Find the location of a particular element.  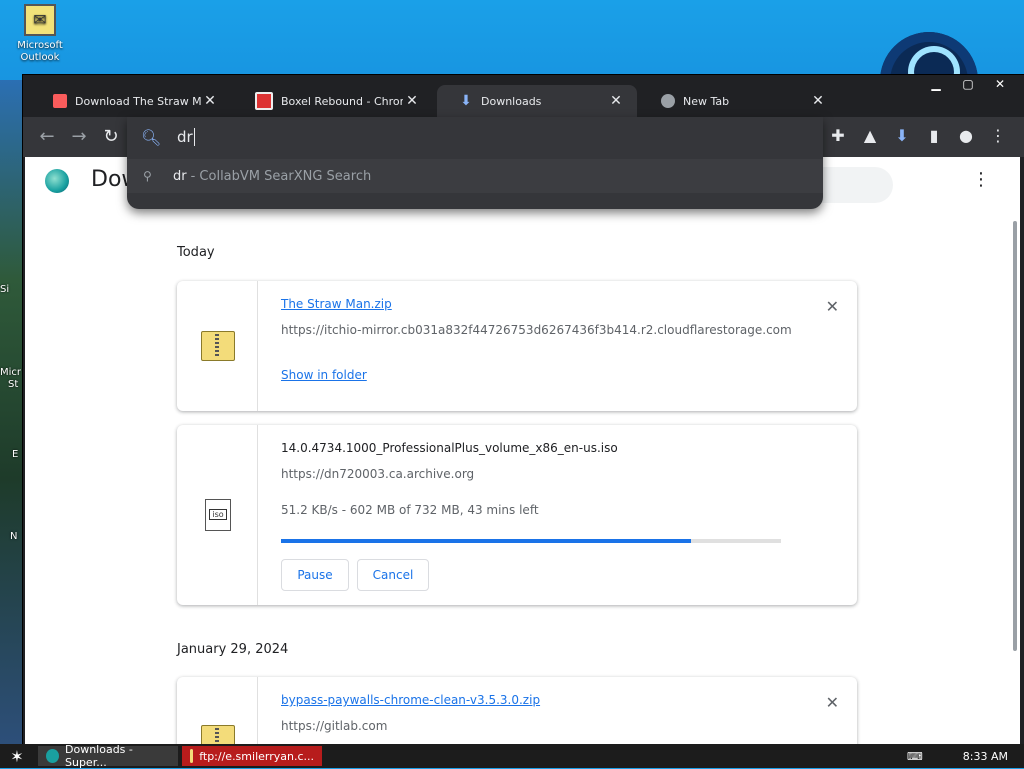

profile-avatar-icon: ● is located at coordinates (966, 136).